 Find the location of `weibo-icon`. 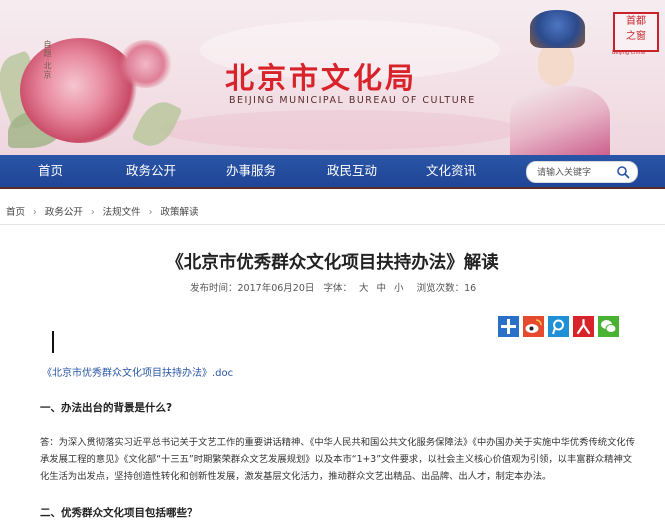

weibo-icon is located at coordinates (533, 326).